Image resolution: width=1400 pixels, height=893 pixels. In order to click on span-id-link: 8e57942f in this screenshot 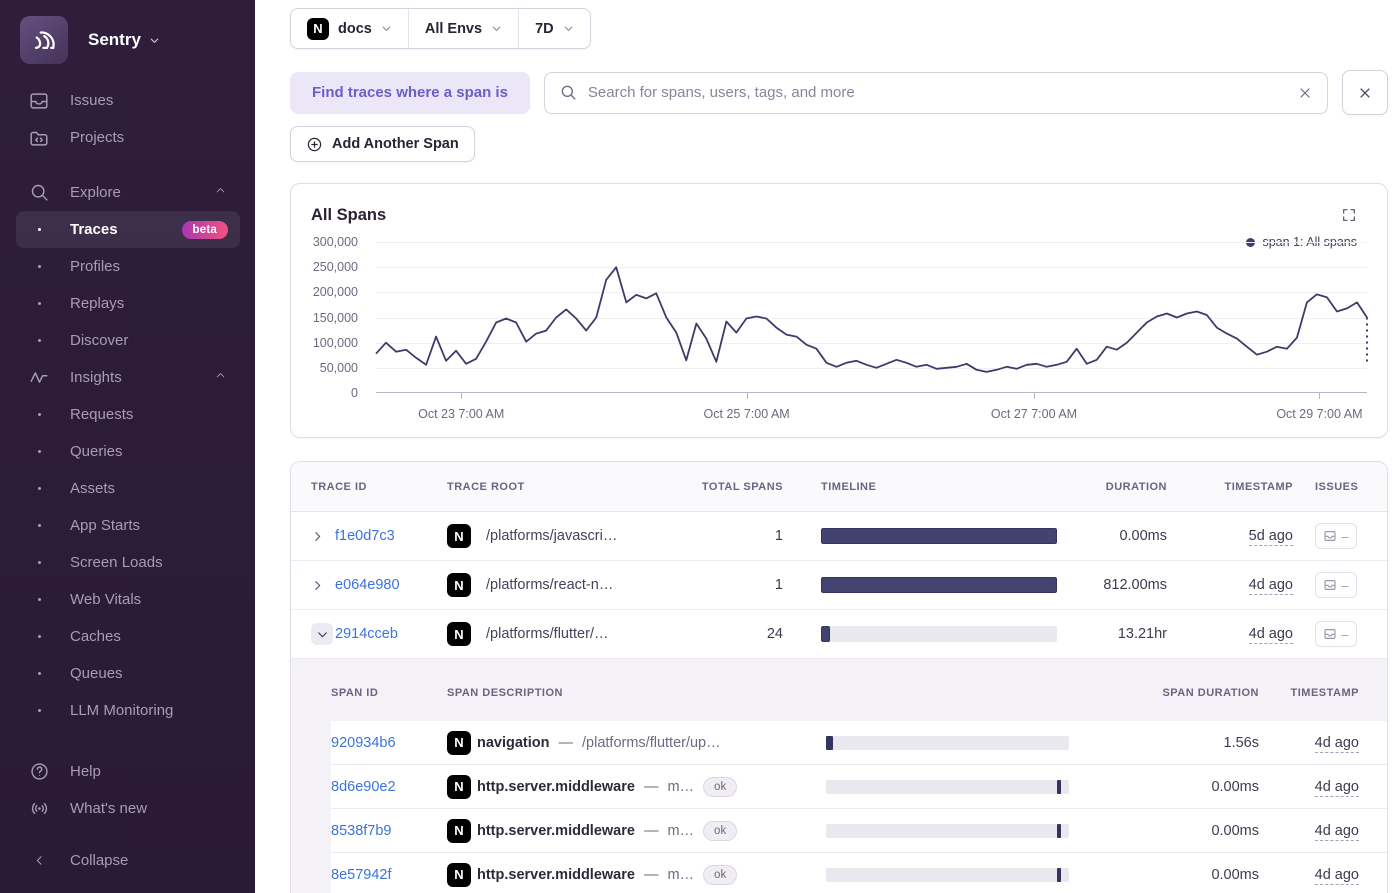, I will do `click(389, 875)`.